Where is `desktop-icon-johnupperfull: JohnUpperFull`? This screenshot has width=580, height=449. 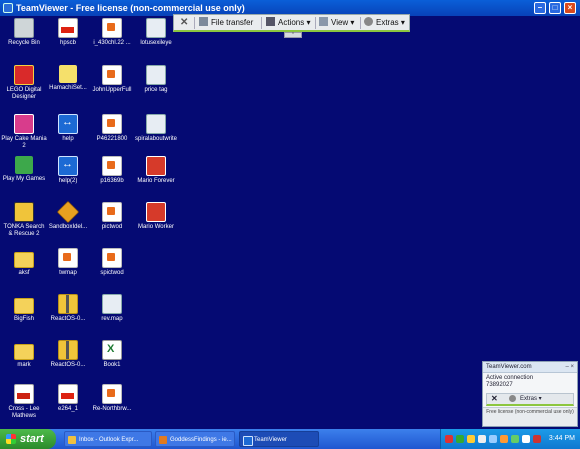
desktop-icon-johnupperfull: JohnUpperFull is located at coordinates (112, 79).